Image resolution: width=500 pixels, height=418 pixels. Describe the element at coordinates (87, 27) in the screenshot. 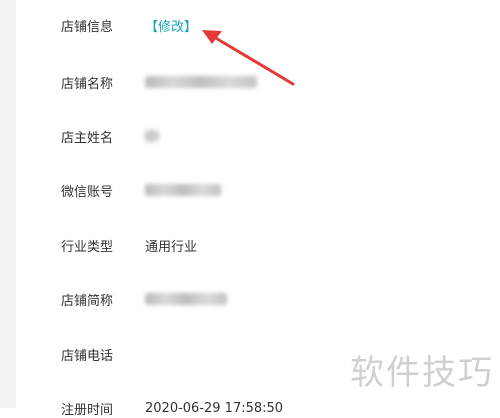

I see `field-label: 店铺信息` at that location.